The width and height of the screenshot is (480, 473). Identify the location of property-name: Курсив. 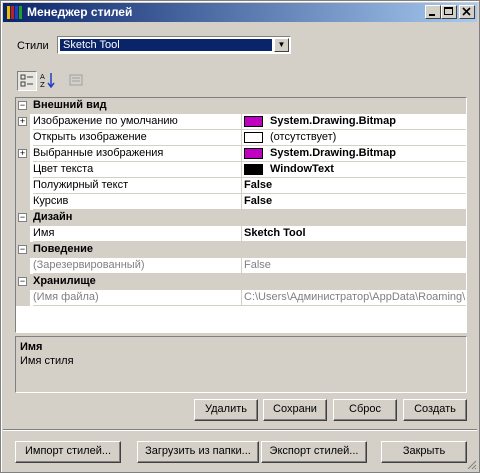
(142, 202).